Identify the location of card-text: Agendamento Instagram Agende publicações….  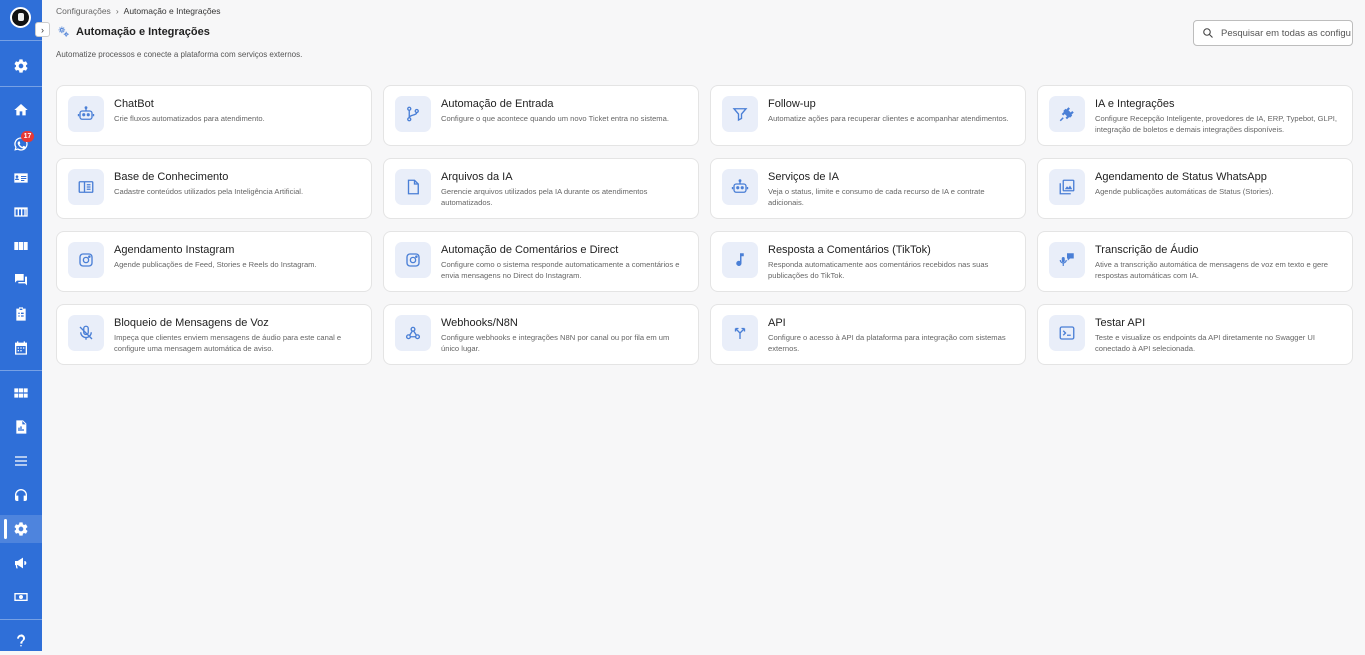
(215, 256).